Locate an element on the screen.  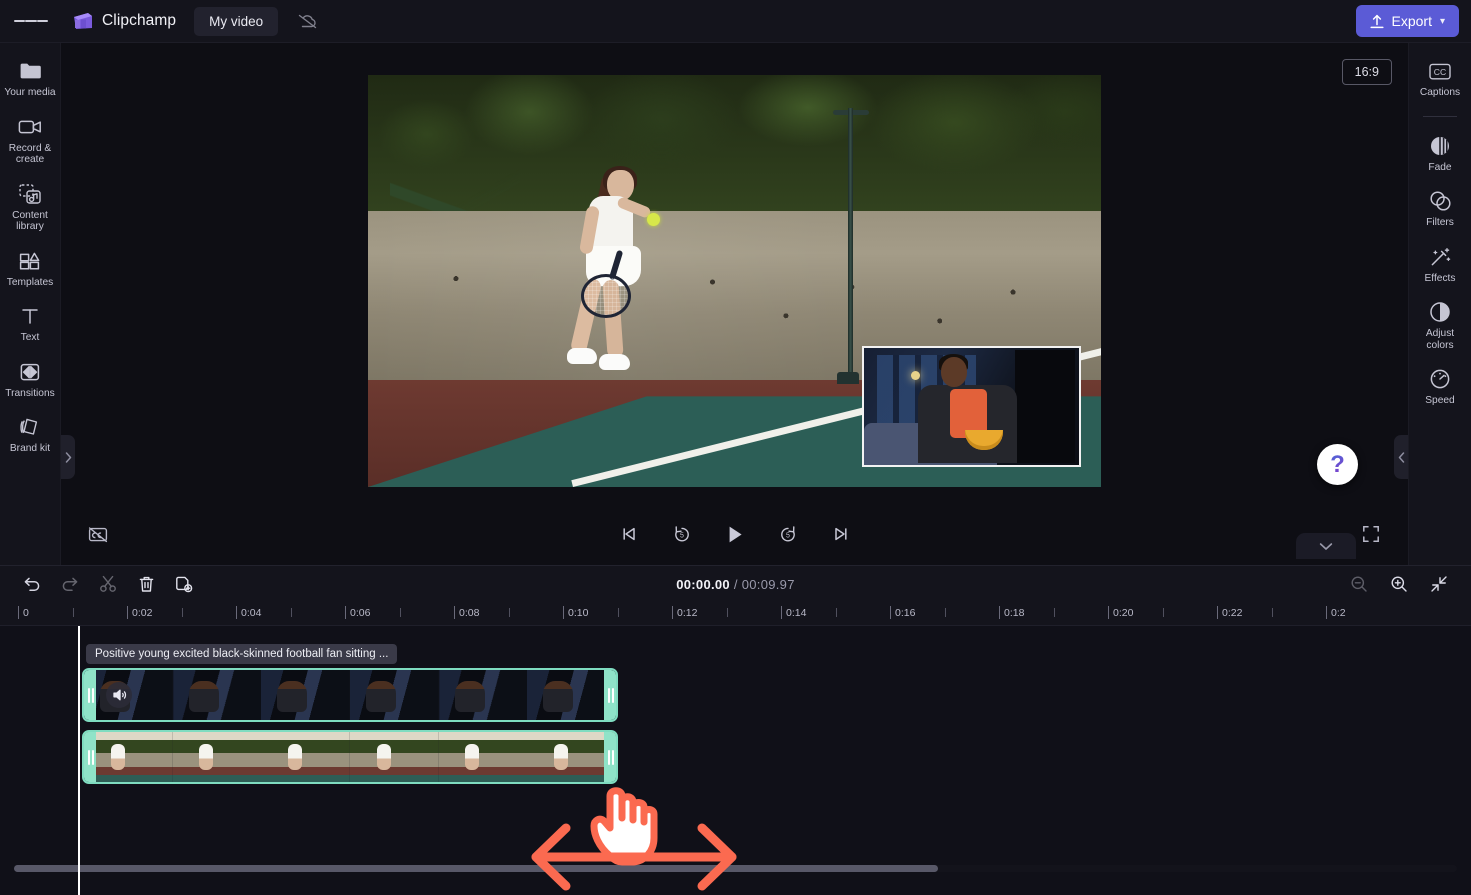
export-button: Export ▾ is located at coordinates (1407, 21).